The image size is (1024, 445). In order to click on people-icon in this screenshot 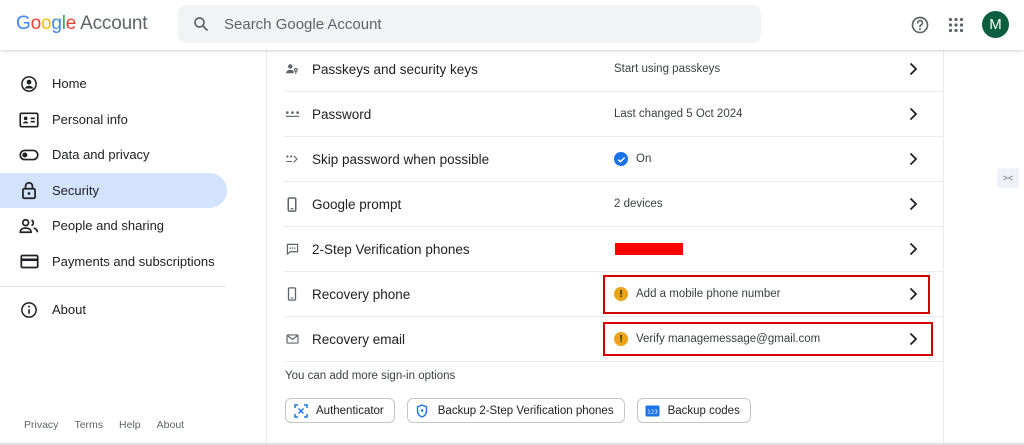, I will do `click(29, 226)`.